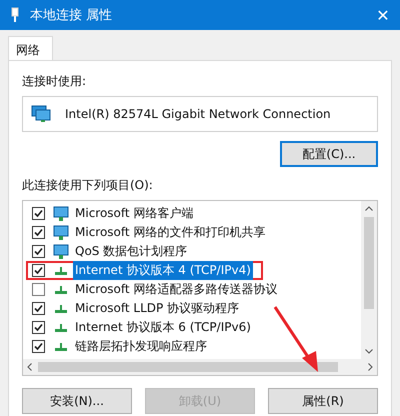  What do you see at coordinates (72, 15) in the screenshot?
I see `window-title: 本地连接 属性` at bounding box center [72, 15].